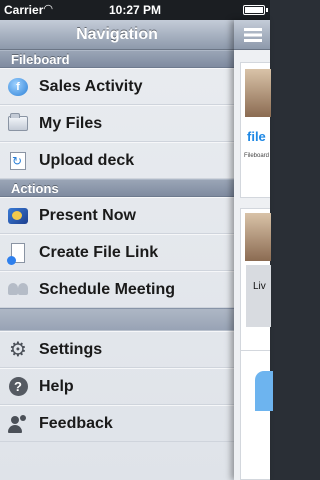 The height and width of the screenshot is (480, 320). I want to click on card-caption: Fileboard, so click(257, 156).